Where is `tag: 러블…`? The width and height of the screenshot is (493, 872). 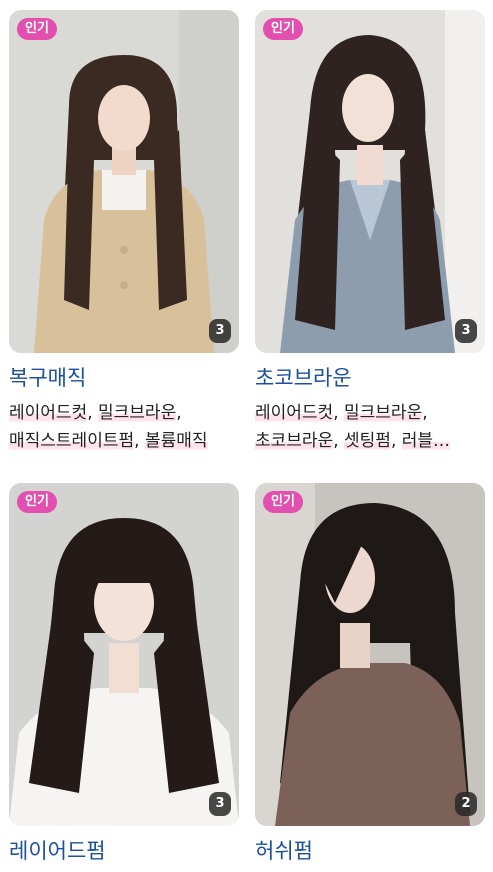 tag: 러블… is located at coordinates (426, 441).